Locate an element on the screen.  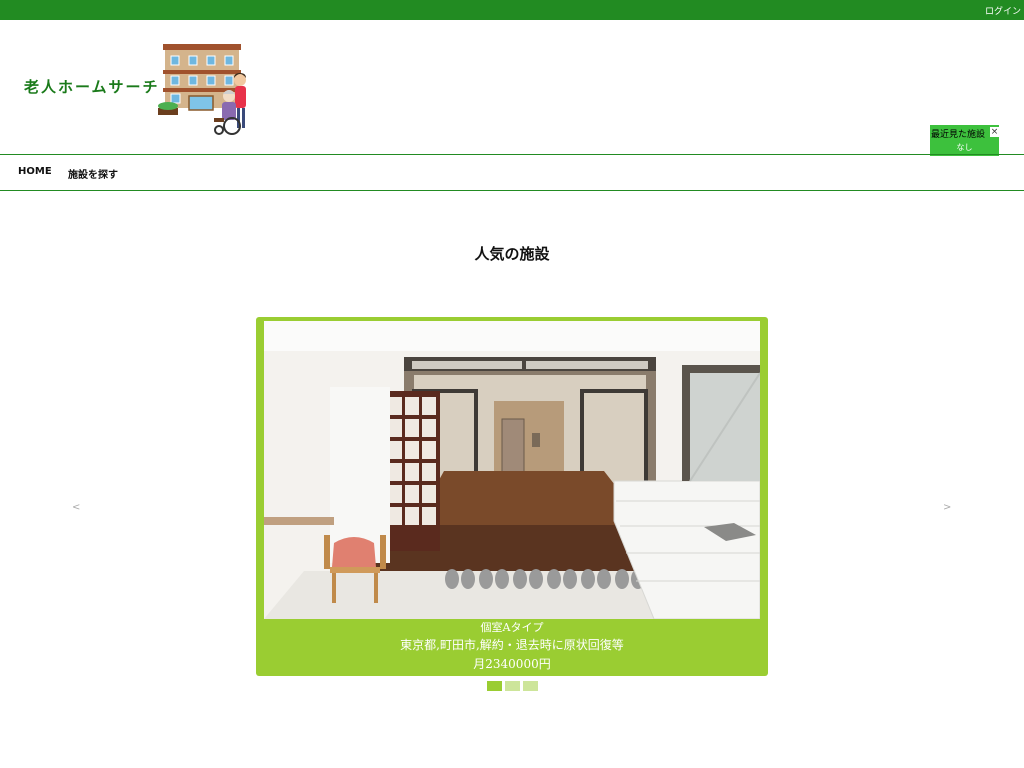
facility-address: 東京都,町田市,解約・退去時に原状回復等 is located at coordinates (512, 645).